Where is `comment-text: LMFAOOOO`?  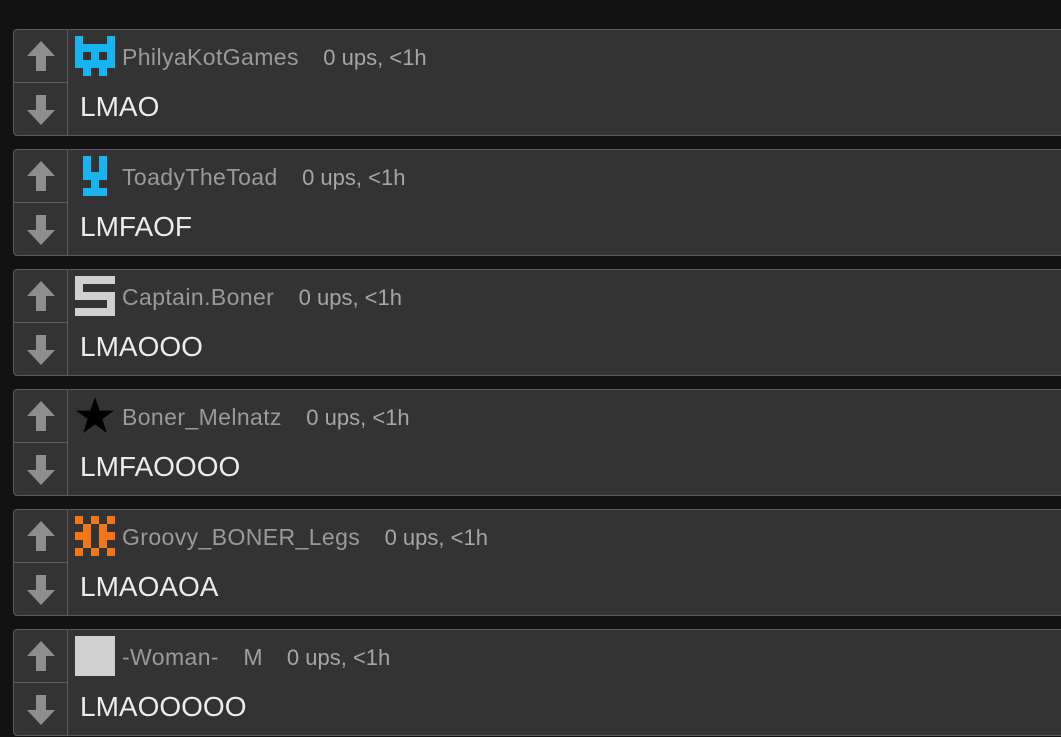 comment-text: LMFAOOOO is located at coordinates (160, 466).